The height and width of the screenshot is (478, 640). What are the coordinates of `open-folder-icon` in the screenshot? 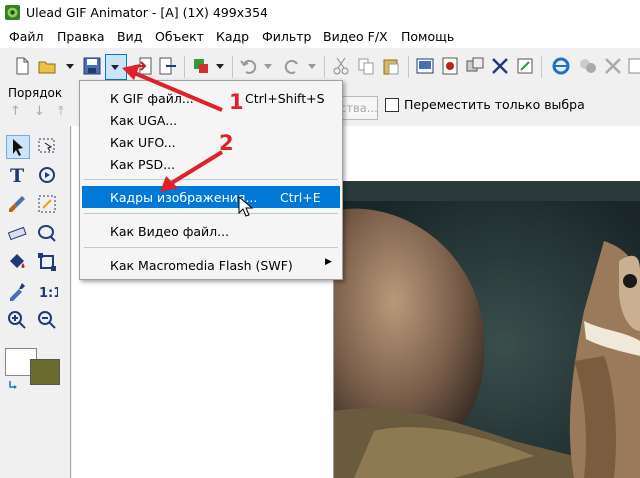 It's located at (47, 66).